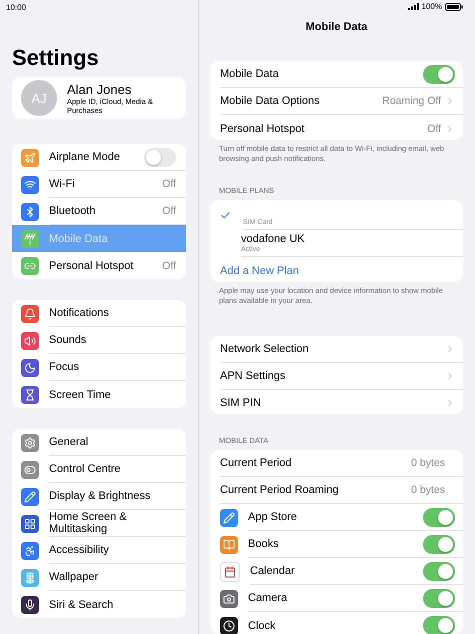  What do you see at coordinates (30, 605) in the screenshot?
I see `siri-icon` at bounding box center [30, 605].